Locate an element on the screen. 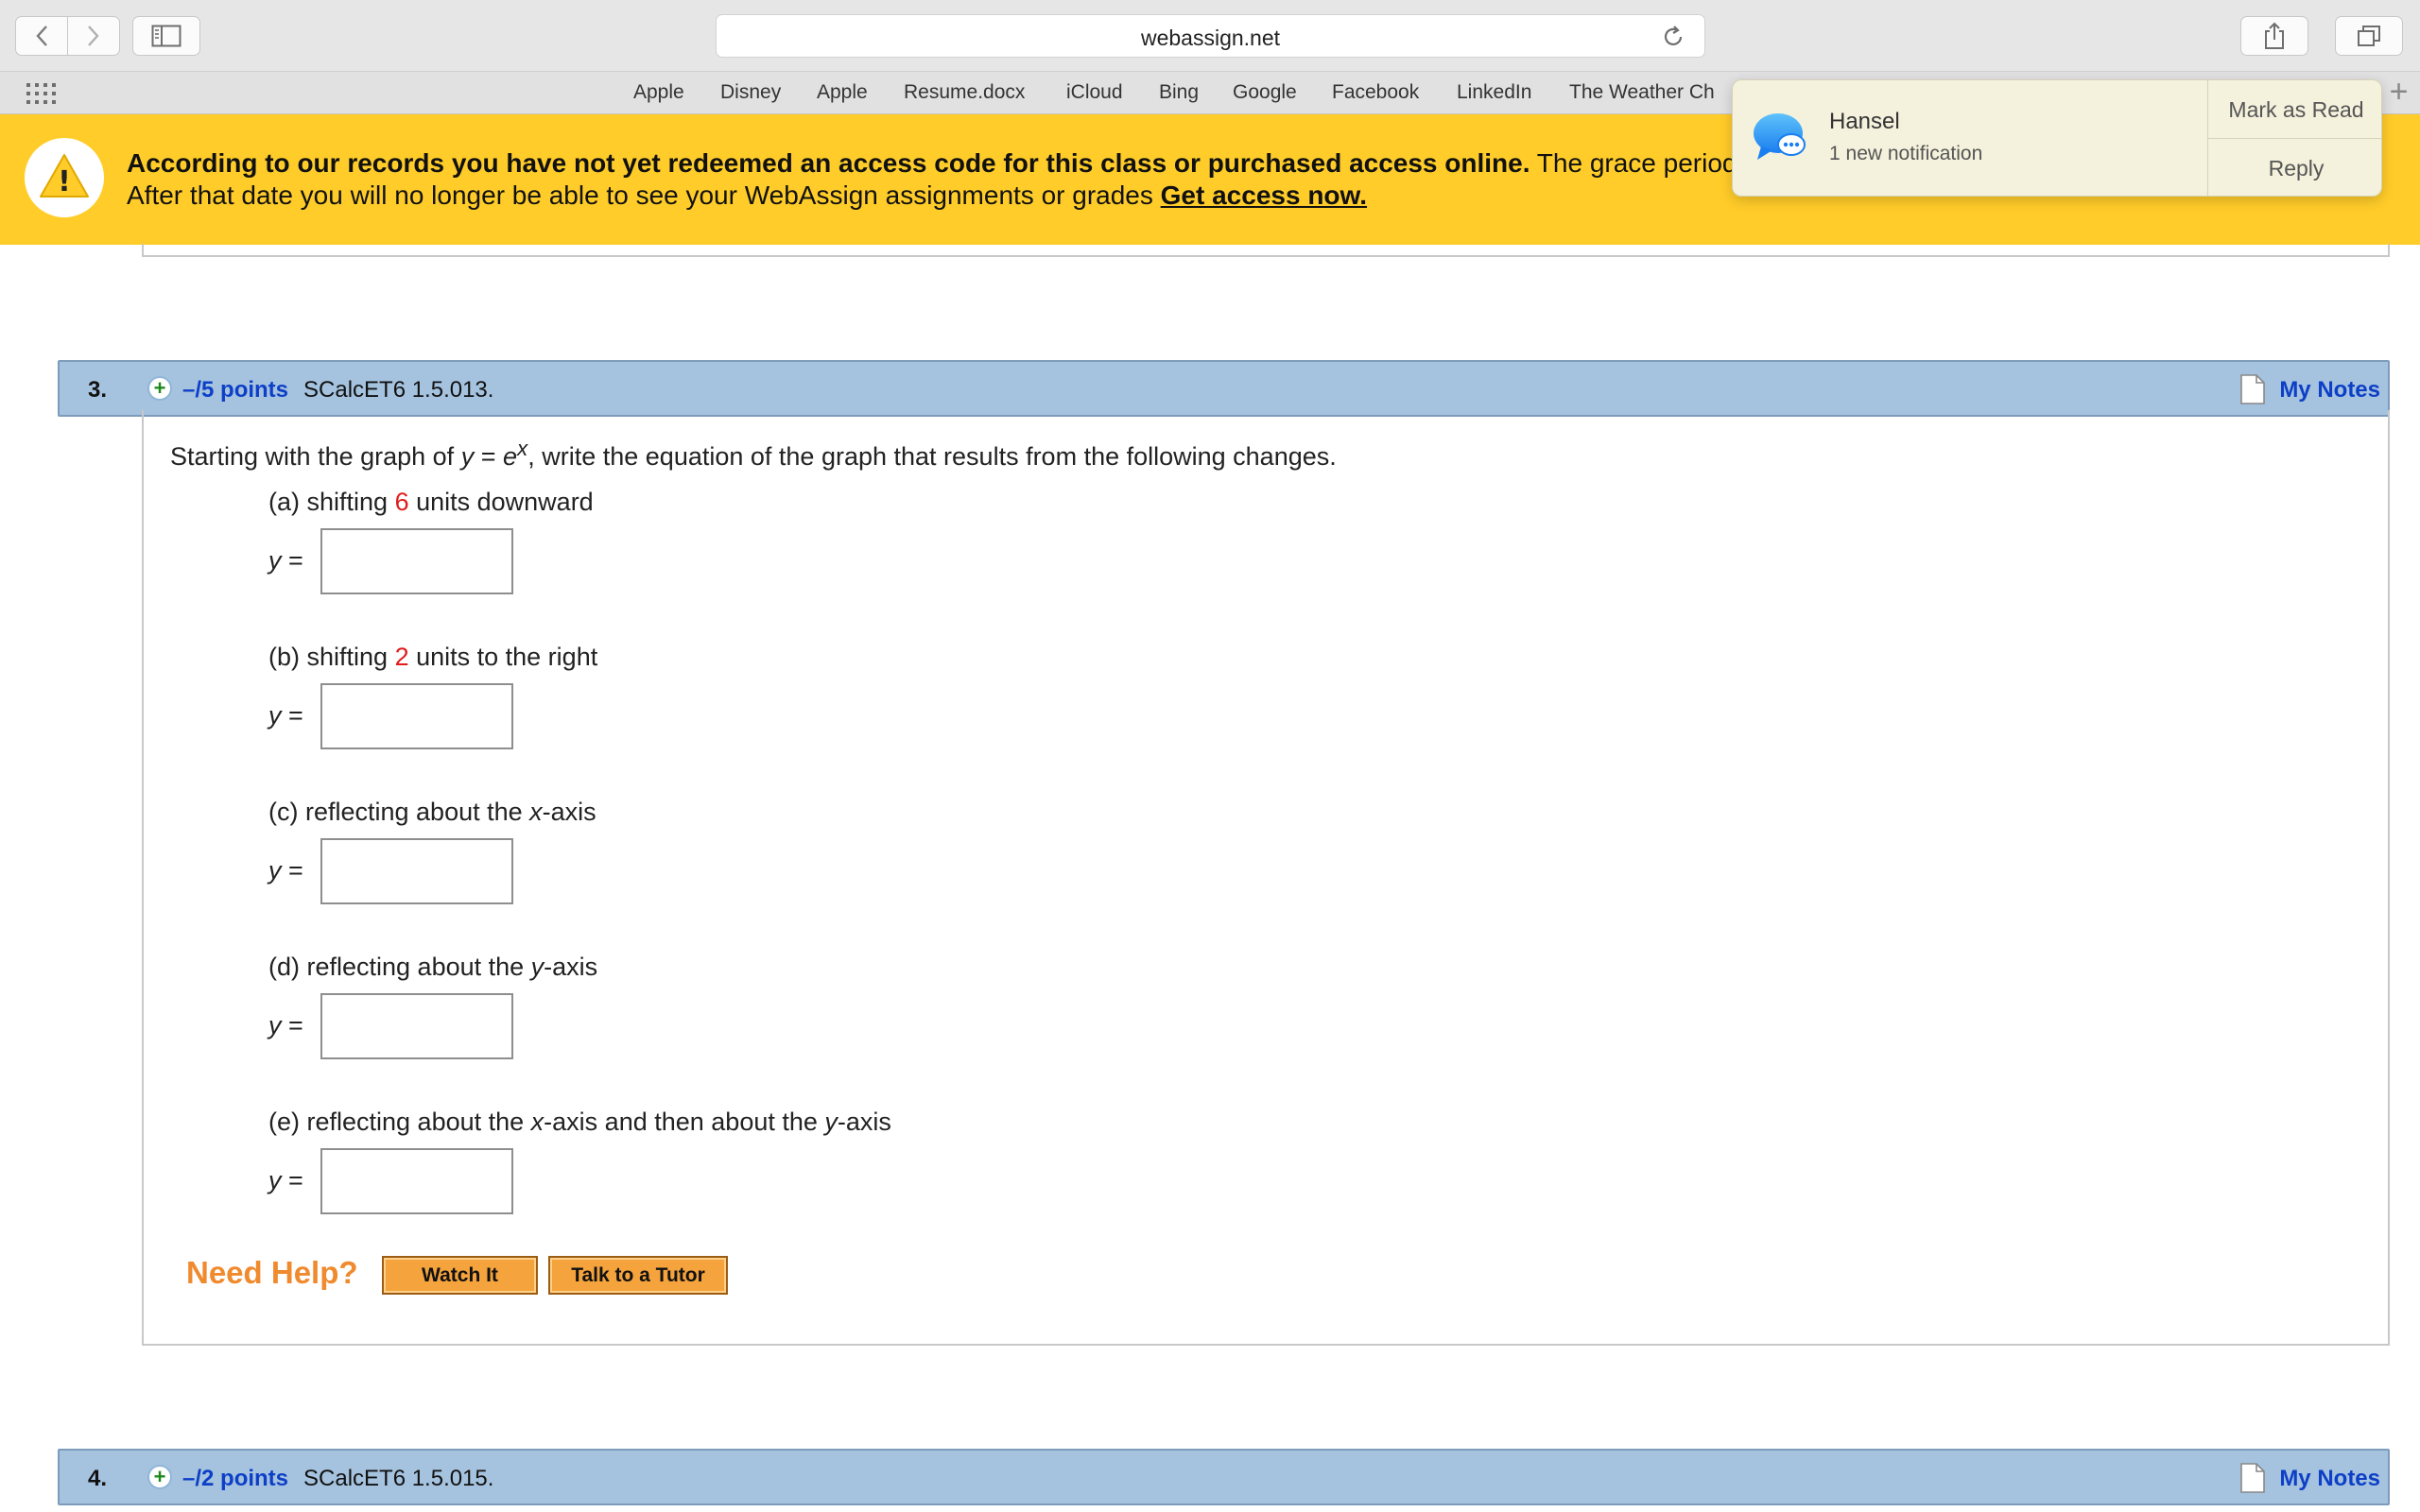  part-a-value: 6 is located at coordinates (401, 502).